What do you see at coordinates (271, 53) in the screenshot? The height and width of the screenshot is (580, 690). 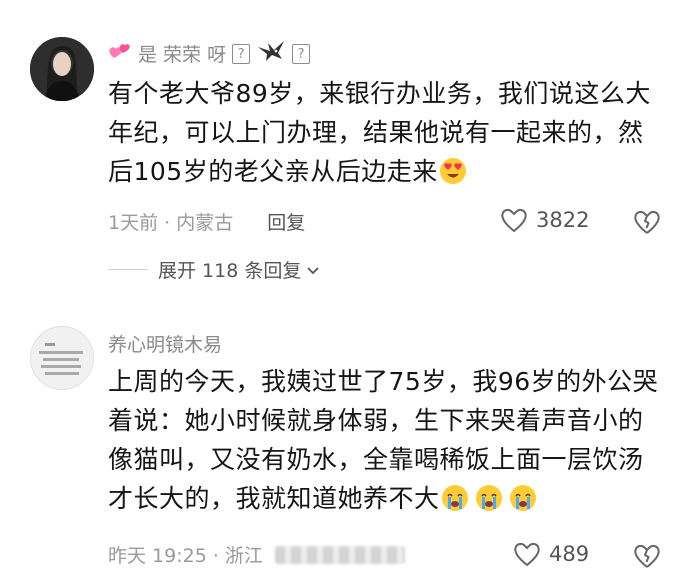 I see `eagle-icon` at bounding box center [271, 53].